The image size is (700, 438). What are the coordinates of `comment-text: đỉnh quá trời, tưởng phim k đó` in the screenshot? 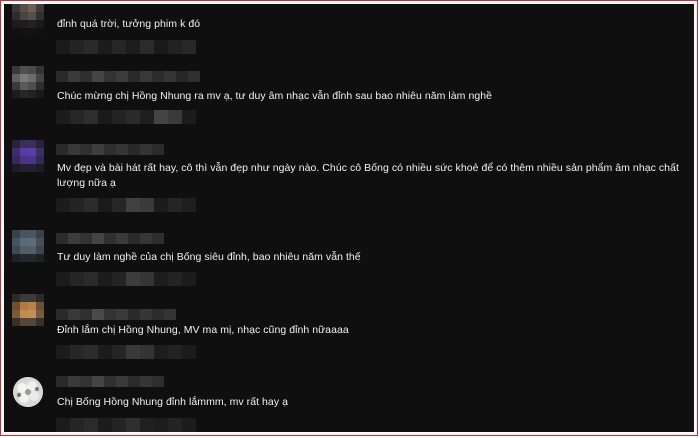 It's located at (129, 24).